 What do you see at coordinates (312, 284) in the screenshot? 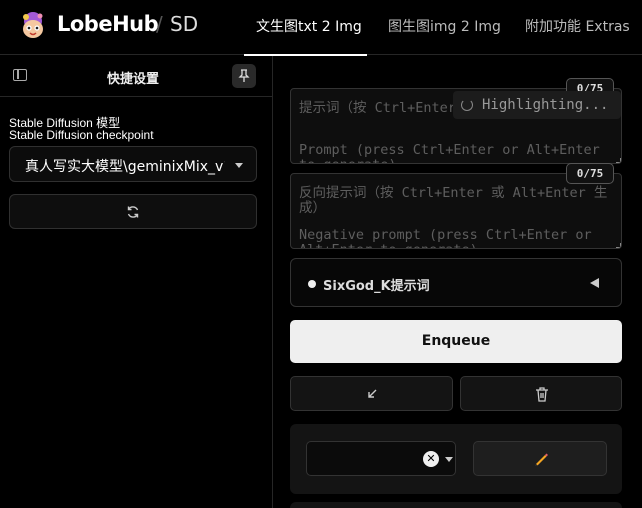
I see `bullet-icon` at bounding box center [312, 284].